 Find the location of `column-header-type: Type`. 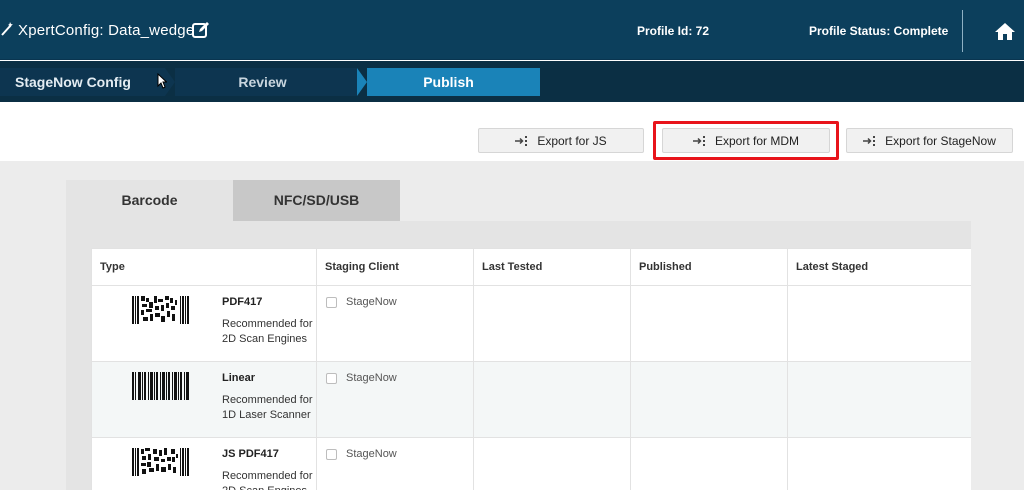

column-header-type: Type is located at coordinates (204, 267).